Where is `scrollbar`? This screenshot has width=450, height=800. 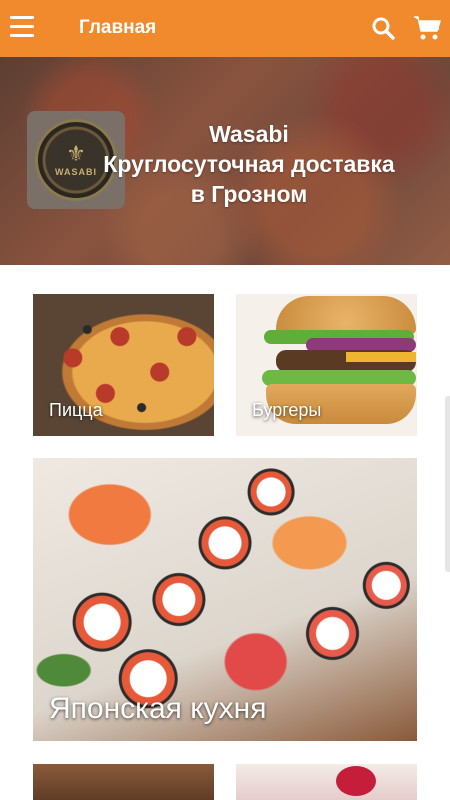
scrollbar is located at coordinates (447, 484).